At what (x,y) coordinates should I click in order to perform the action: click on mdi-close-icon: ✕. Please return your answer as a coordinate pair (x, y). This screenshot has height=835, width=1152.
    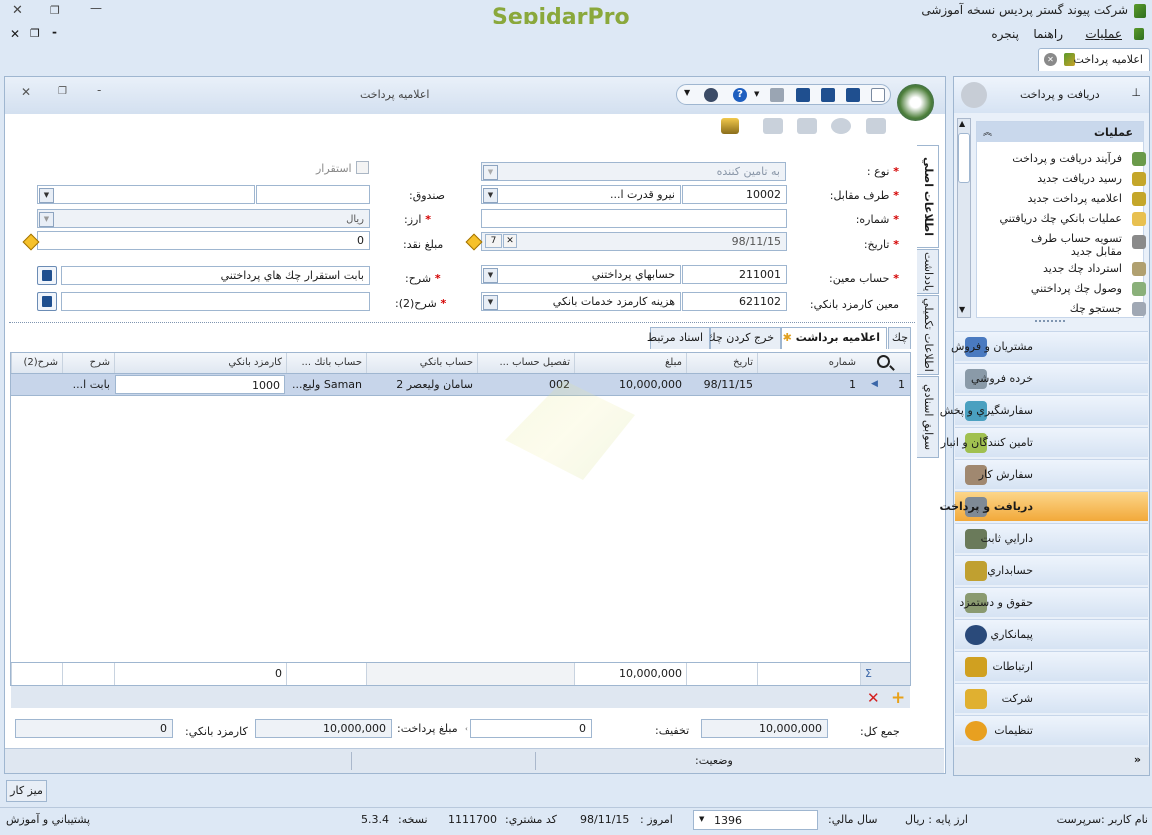
    Looking at the image, I should click on (15, 34).